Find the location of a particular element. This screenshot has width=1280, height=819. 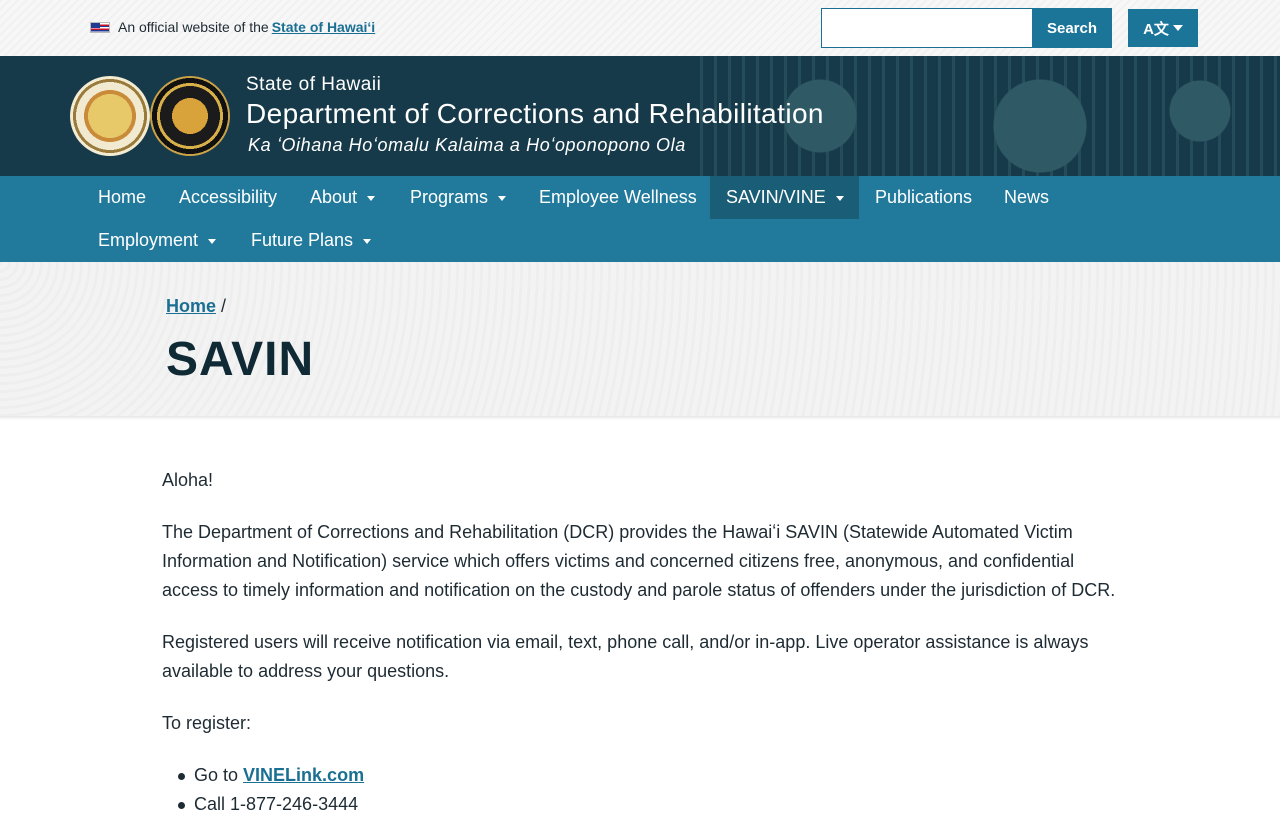

nav-item-label: Employee Wellness is located at coordinates (618, 197).